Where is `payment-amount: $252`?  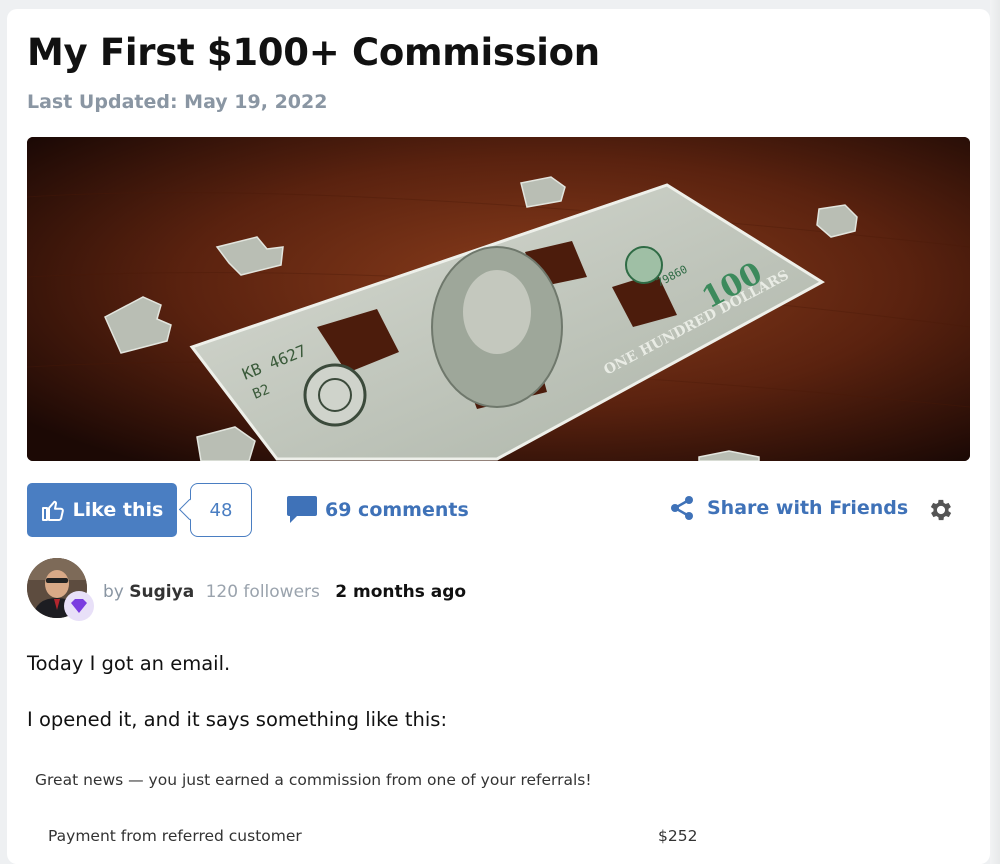
payment-amount: $252 is located at coordinates (678, 836).